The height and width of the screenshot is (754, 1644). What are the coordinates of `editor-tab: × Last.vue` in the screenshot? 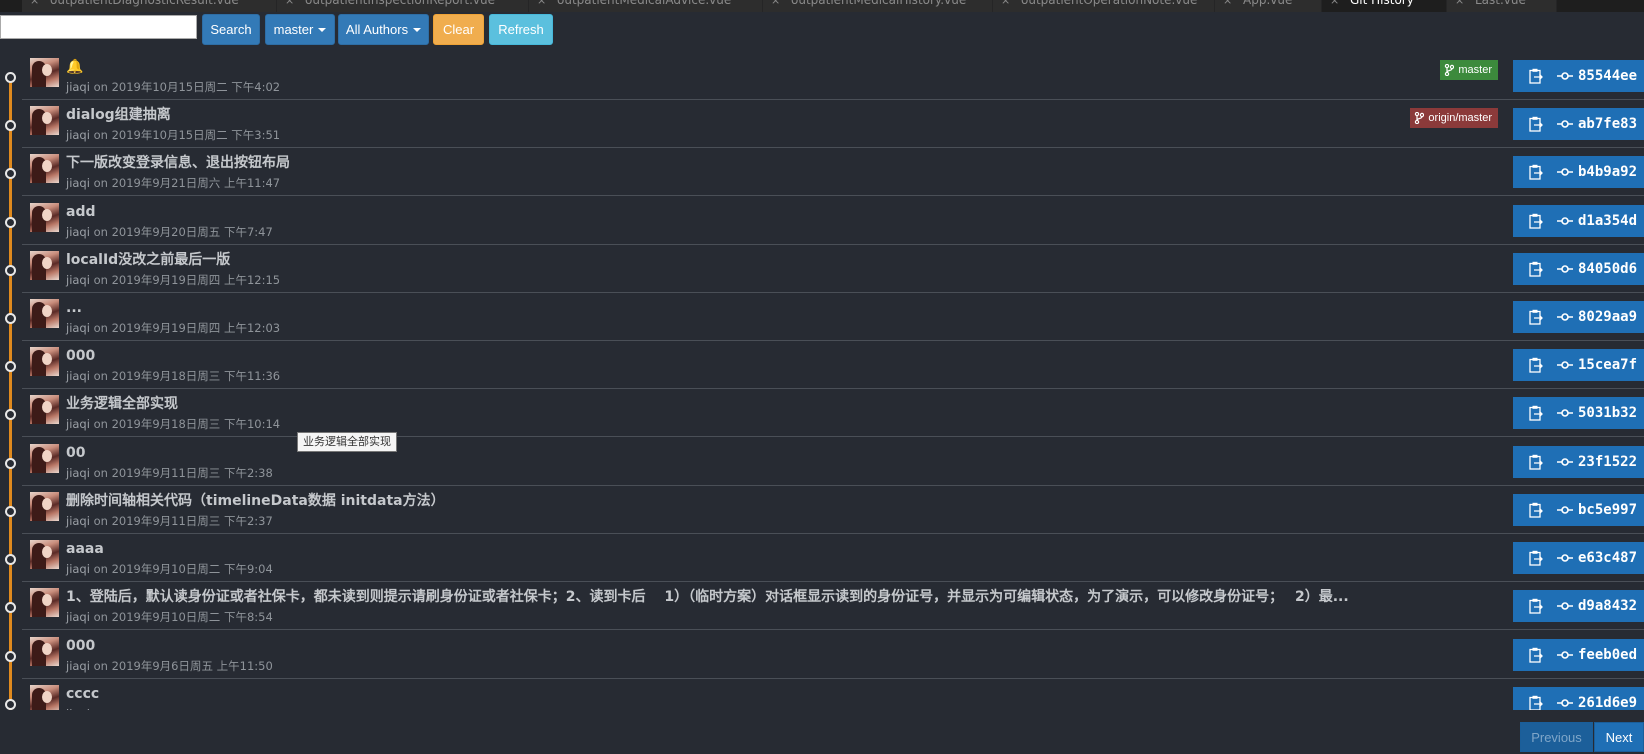 It's located at (1502, 6).